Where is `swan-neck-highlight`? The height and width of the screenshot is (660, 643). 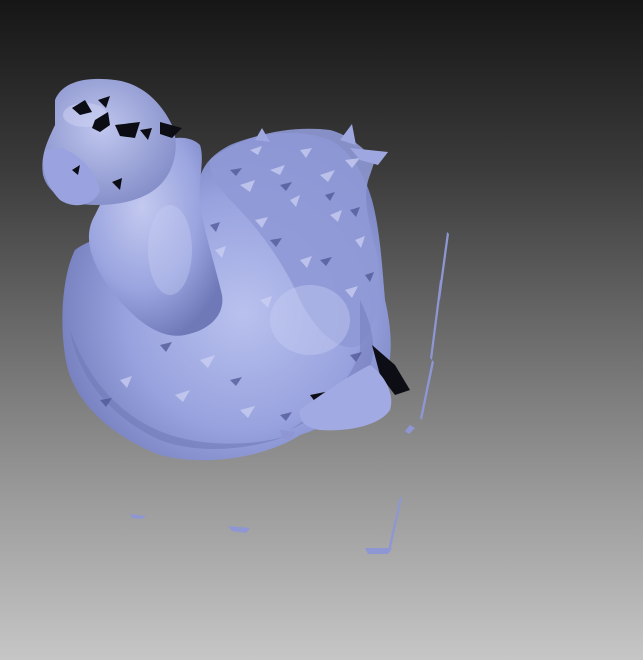
swan-neck-highlight is located at coordinates (170, 250).